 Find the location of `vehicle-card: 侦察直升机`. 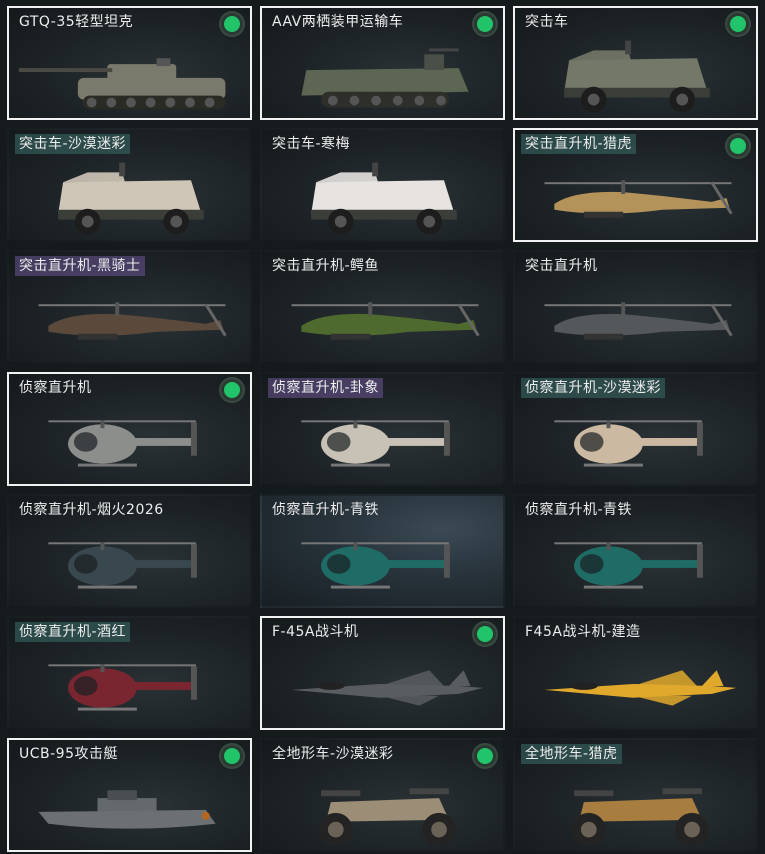

vehicle-card: 侦察直升机 is located at coordinates (129, 429).